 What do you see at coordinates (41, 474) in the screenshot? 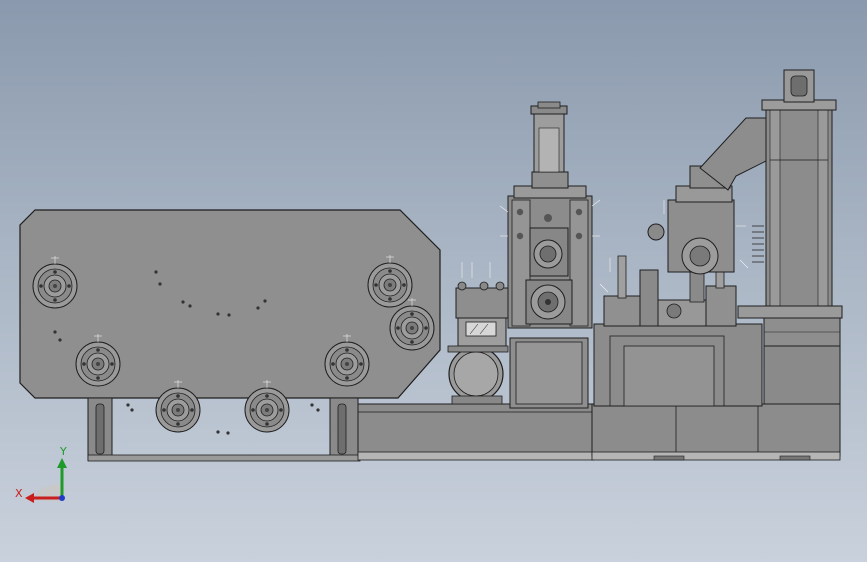
I see `coordinate-triad: Y X` at bounding box center [41, 474].